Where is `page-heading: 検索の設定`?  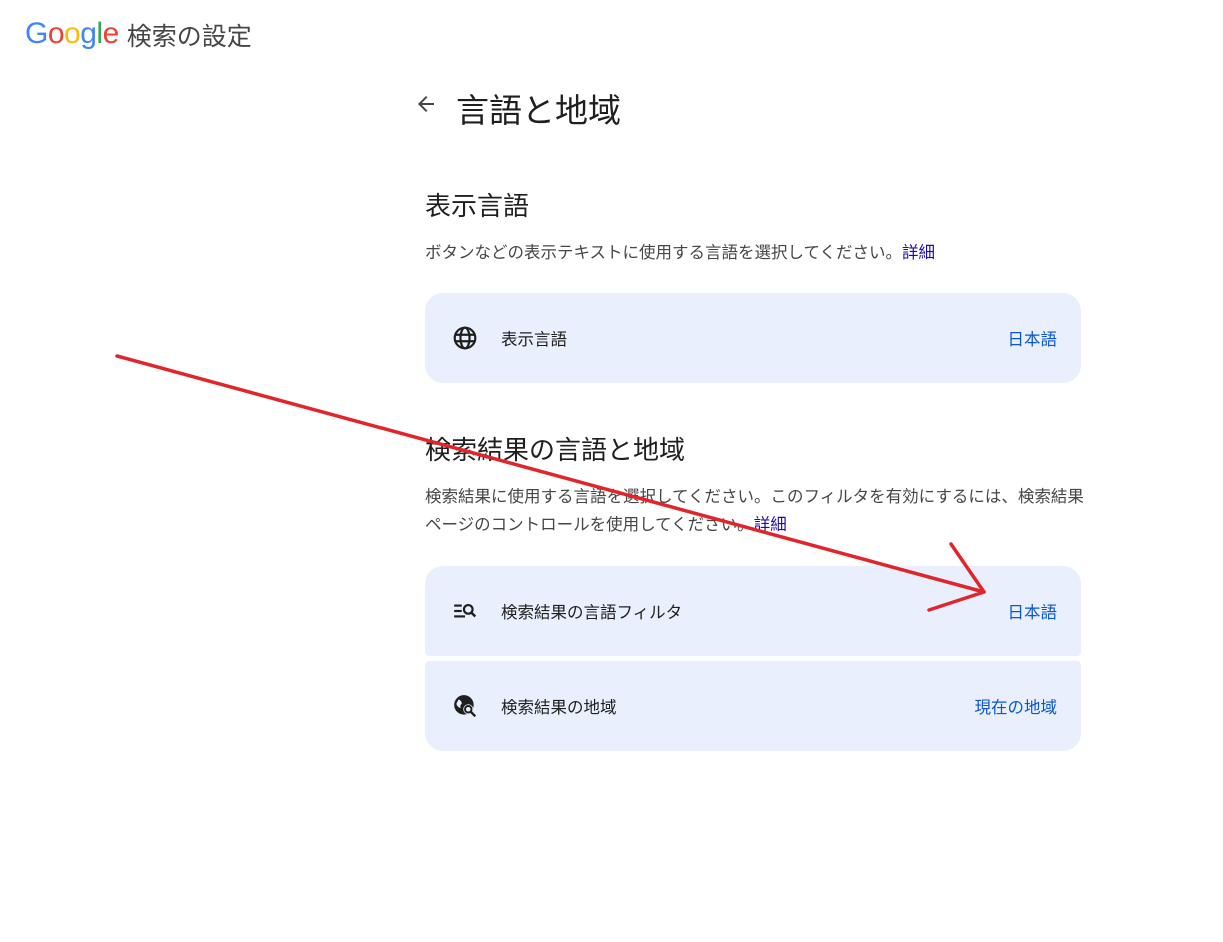
page-heading: 検索の設定 is located at coordinates (189, 36).